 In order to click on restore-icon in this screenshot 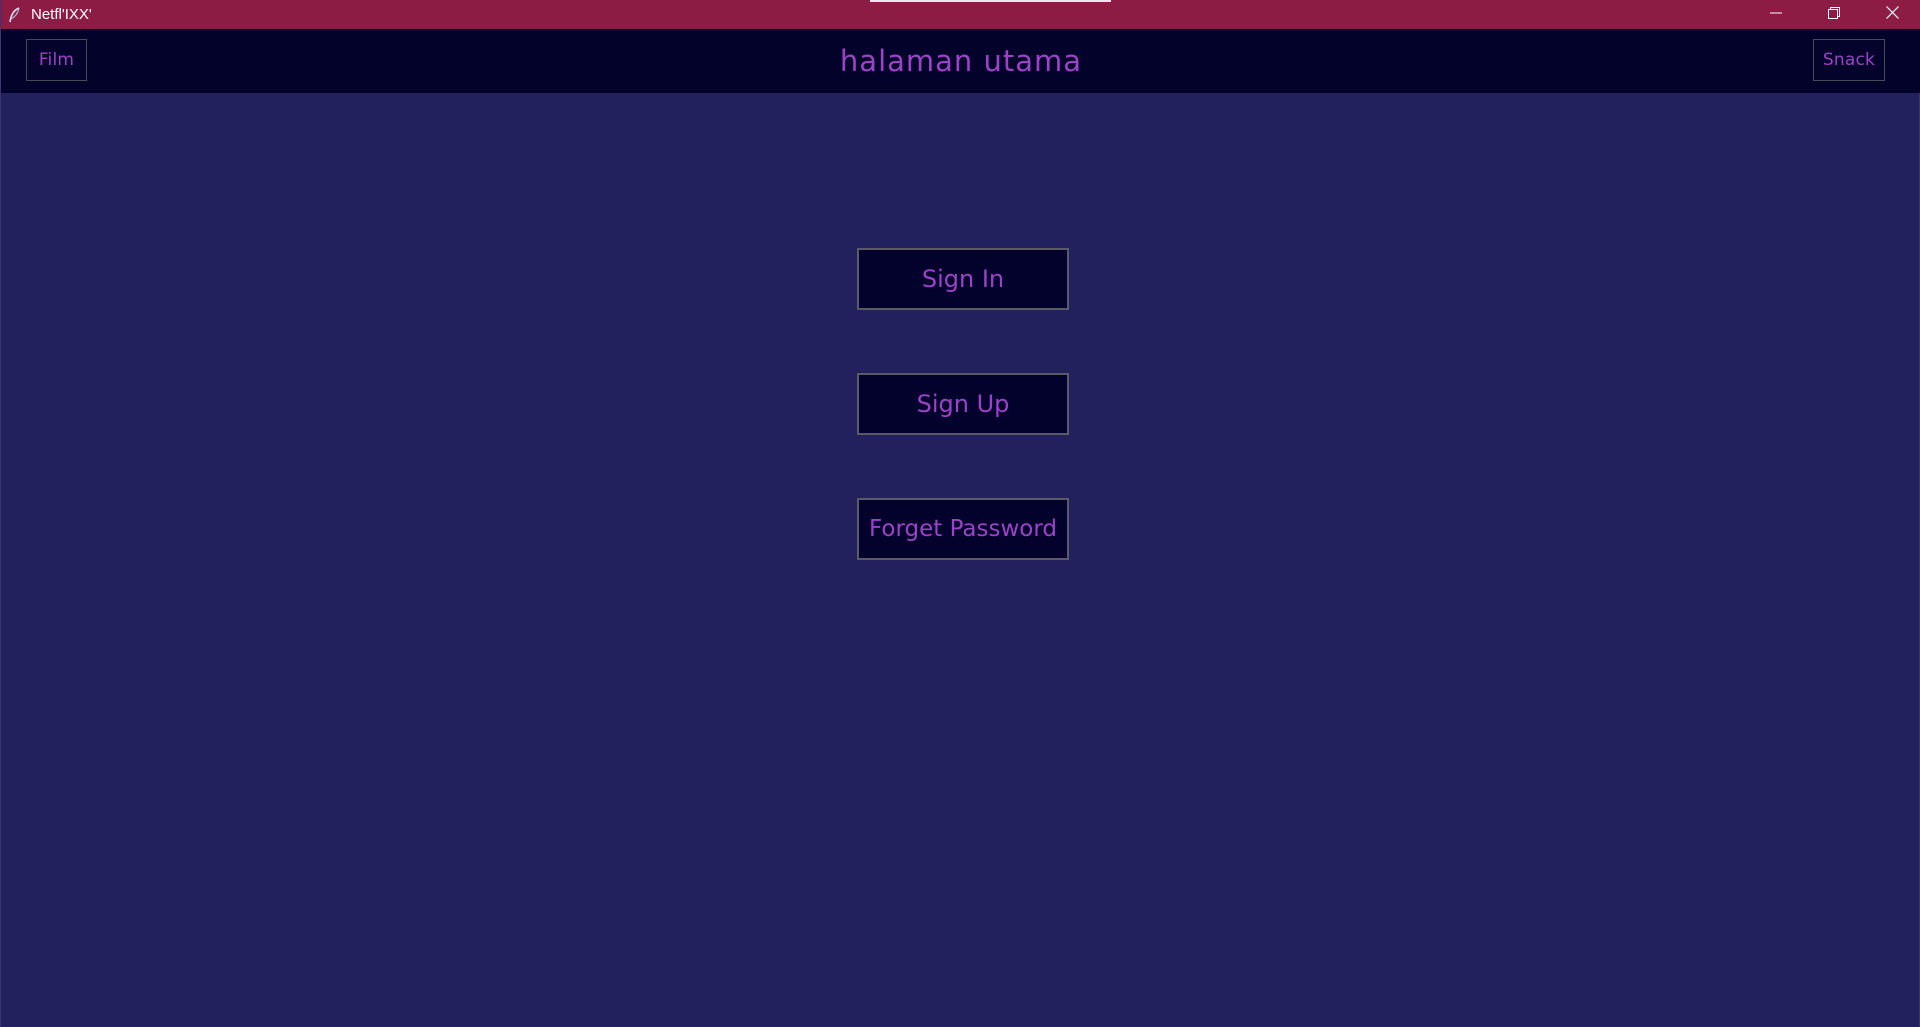, I will do `click(1834, 14)`.